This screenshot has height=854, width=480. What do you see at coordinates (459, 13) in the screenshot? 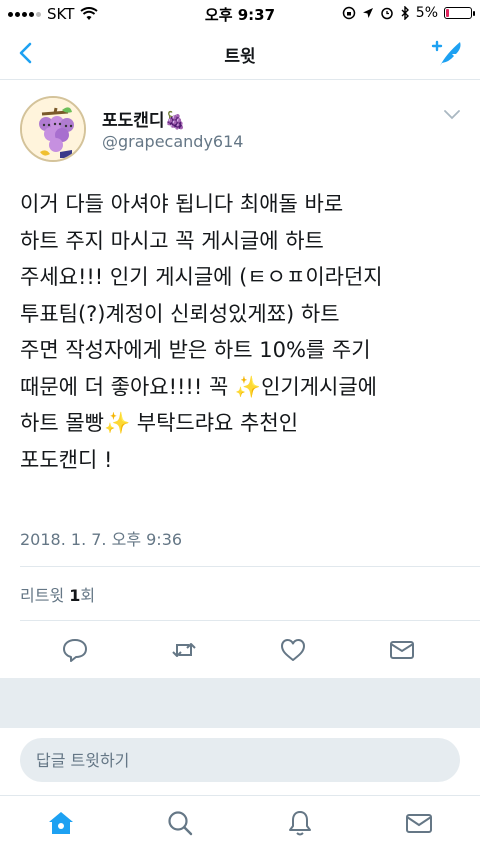
I see `battery-icon` at bounding box center [459, 13].